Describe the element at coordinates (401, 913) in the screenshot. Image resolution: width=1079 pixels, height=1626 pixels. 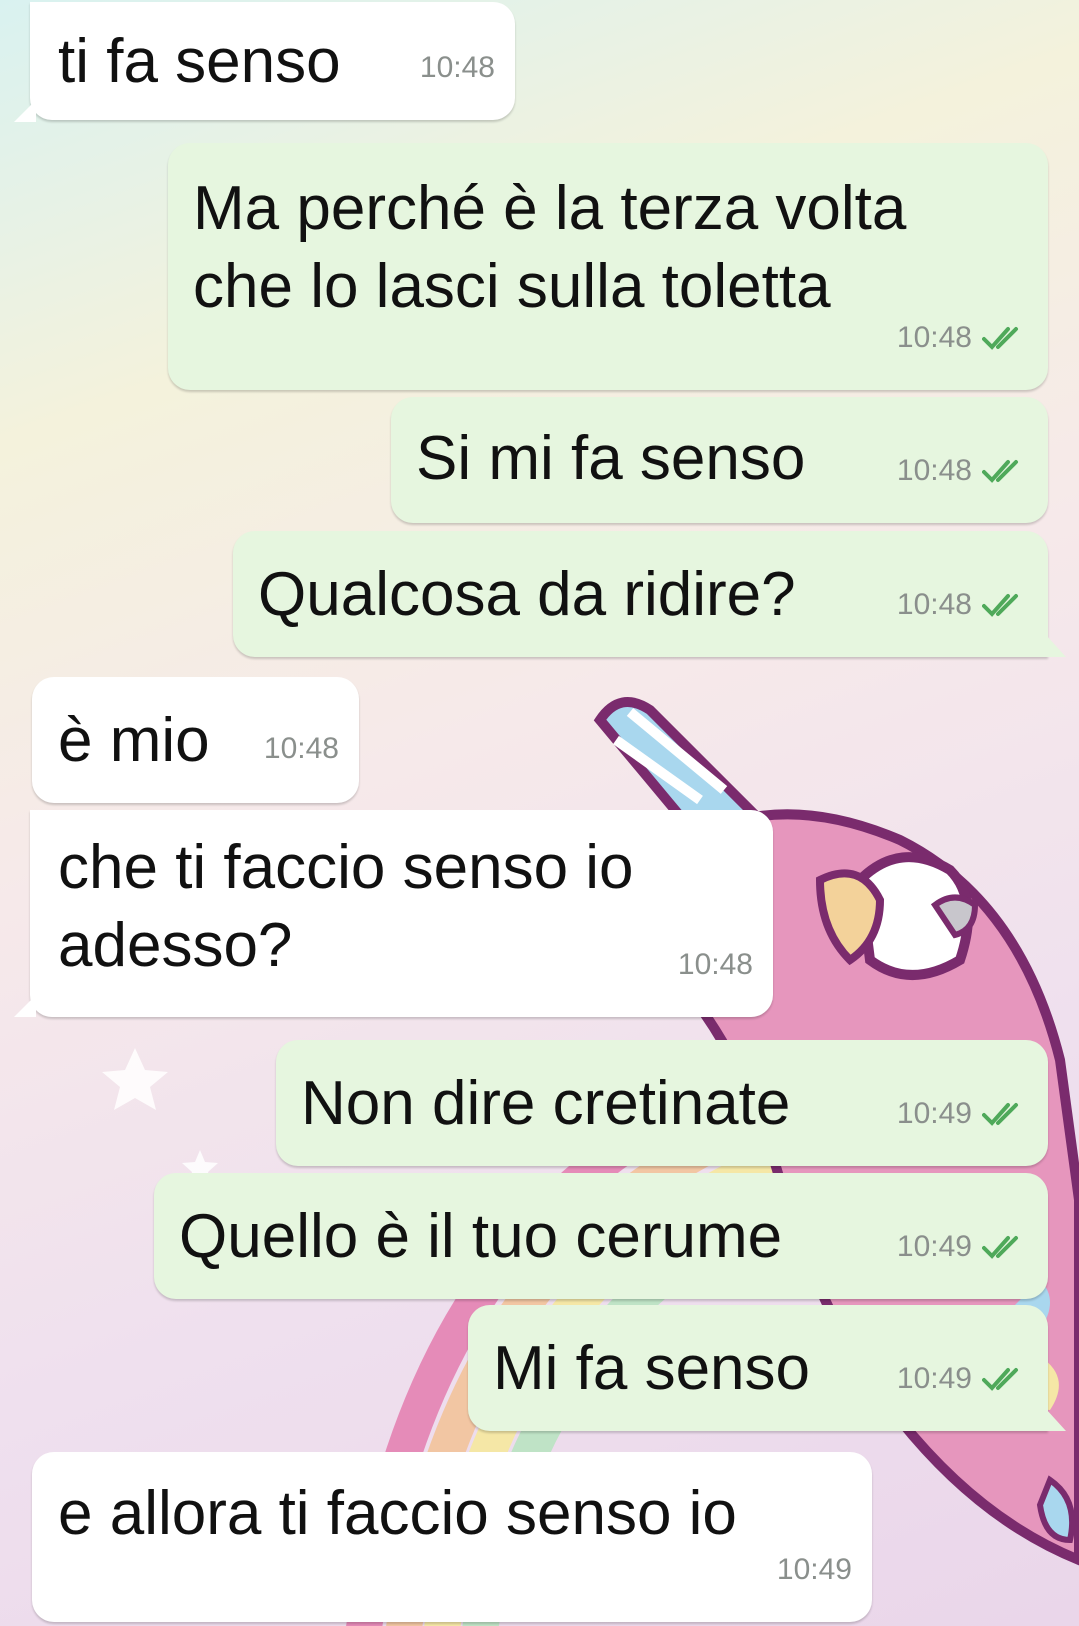
I see `incoming-message: che ti faccio senso io adesso? 10:48` at that location.